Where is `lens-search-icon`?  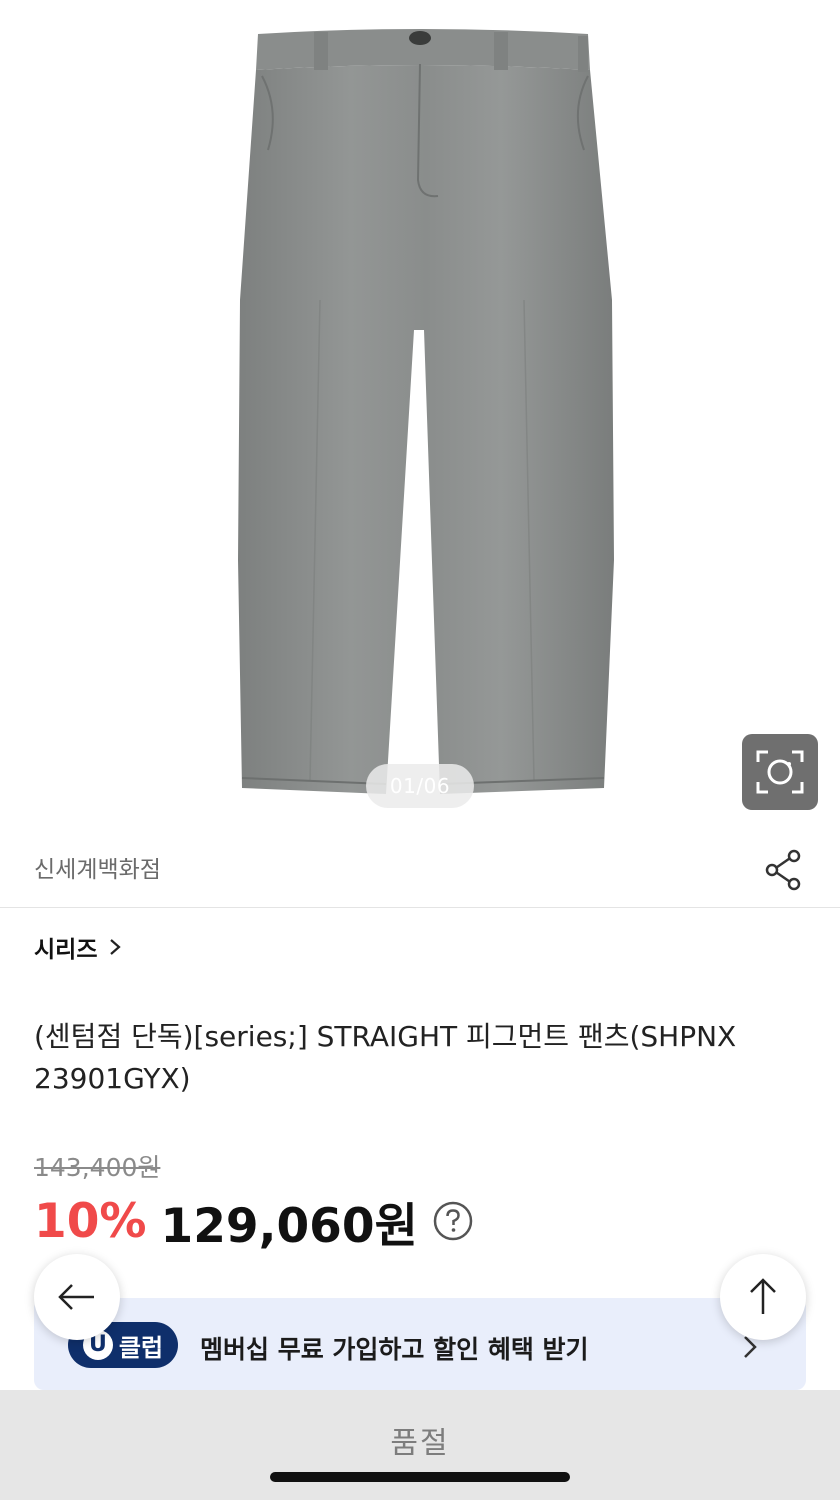 lens-search-icon is located at coordinates (780, 772).